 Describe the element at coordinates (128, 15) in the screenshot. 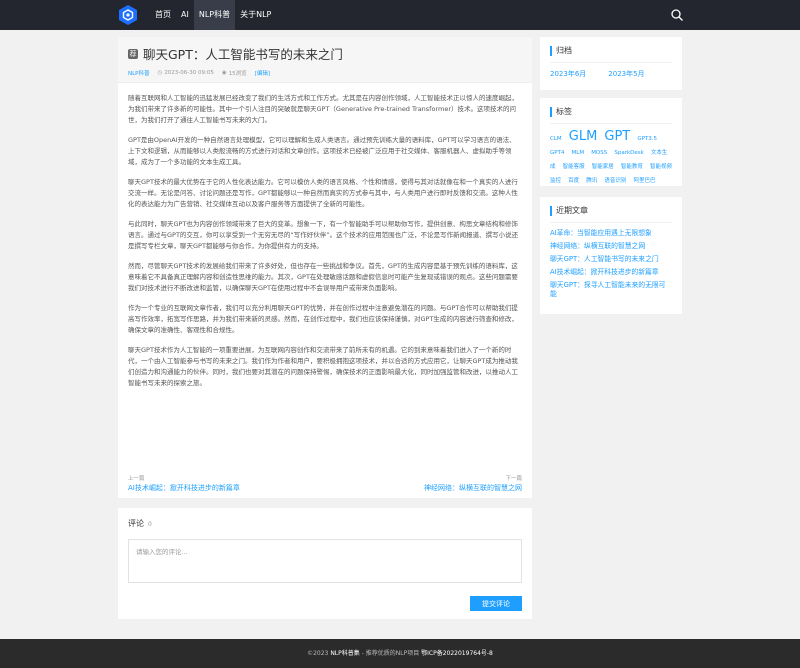

I see `site-logo-icon` at that location.